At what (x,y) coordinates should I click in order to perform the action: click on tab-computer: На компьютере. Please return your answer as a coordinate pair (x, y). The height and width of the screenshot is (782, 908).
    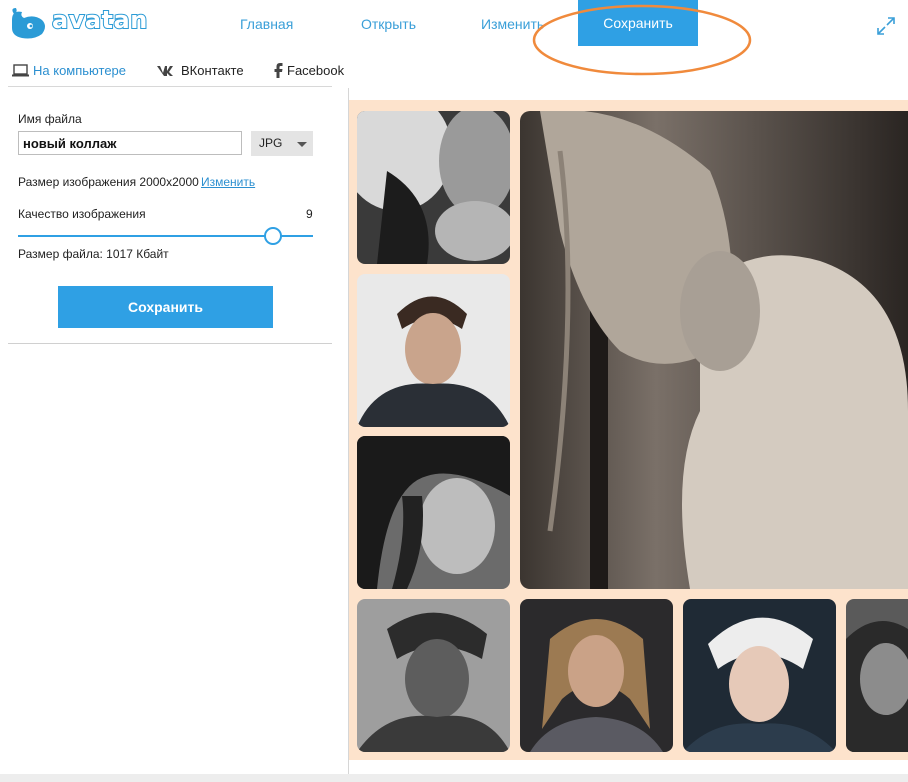
    Looking at the image, I should click on (69, 70).